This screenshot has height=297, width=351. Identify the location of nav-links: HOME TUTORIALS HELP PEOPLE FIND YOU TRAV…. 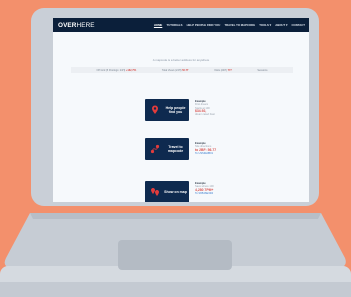
(229, 25).